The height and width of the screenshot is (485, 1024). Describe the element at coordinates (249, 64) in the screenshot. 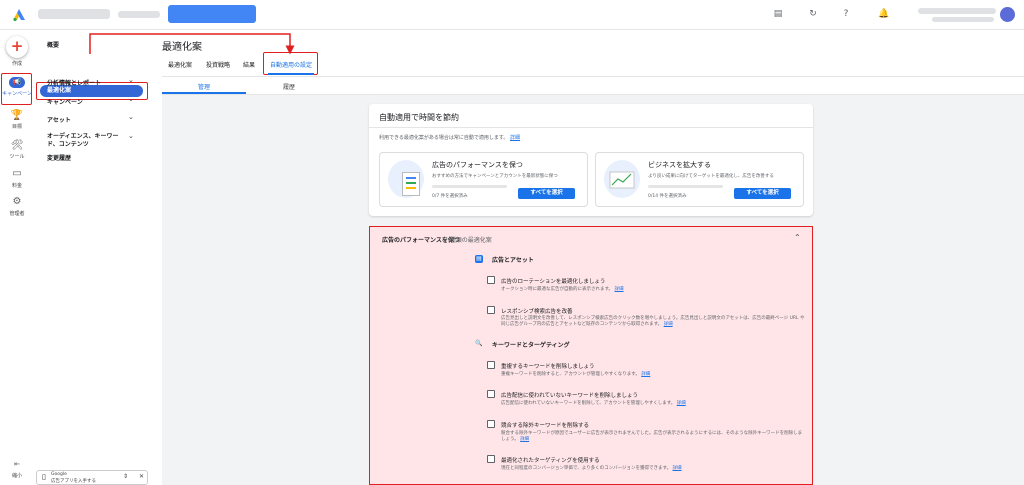

I see `subtab-results: 結果` at that location.